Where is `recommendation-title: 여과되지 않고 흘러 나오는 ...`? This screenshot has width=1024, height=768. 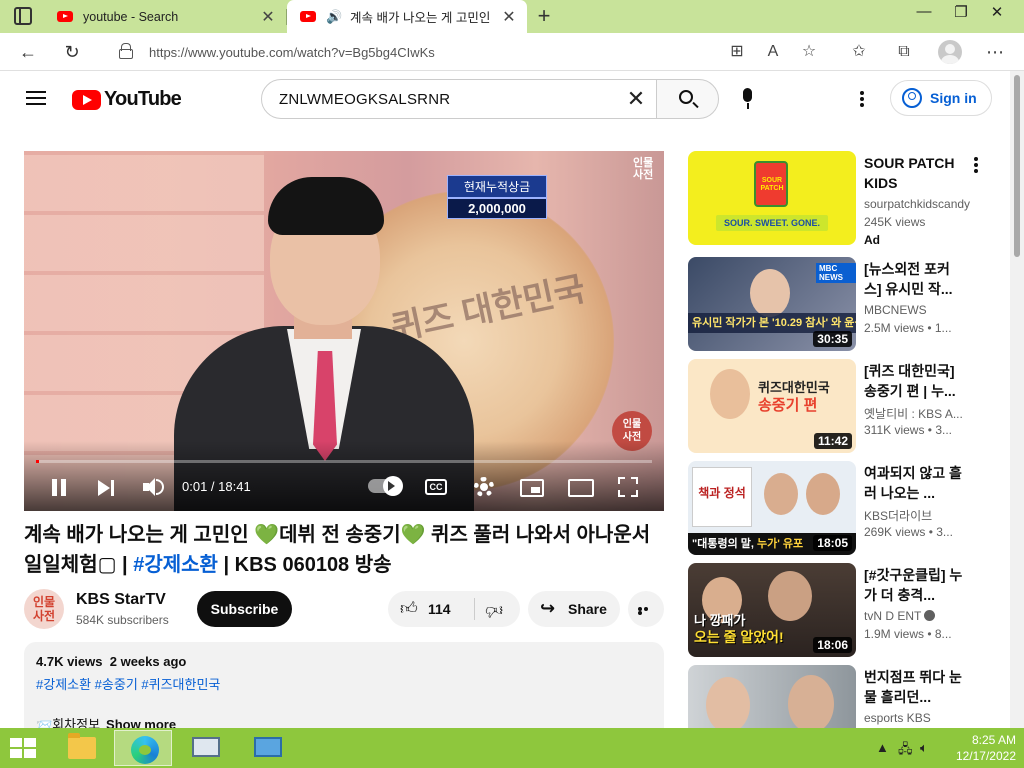
recommendation-title: 여과되지 않고 흘러 나오는 ... is located at coordinates (914, 483).